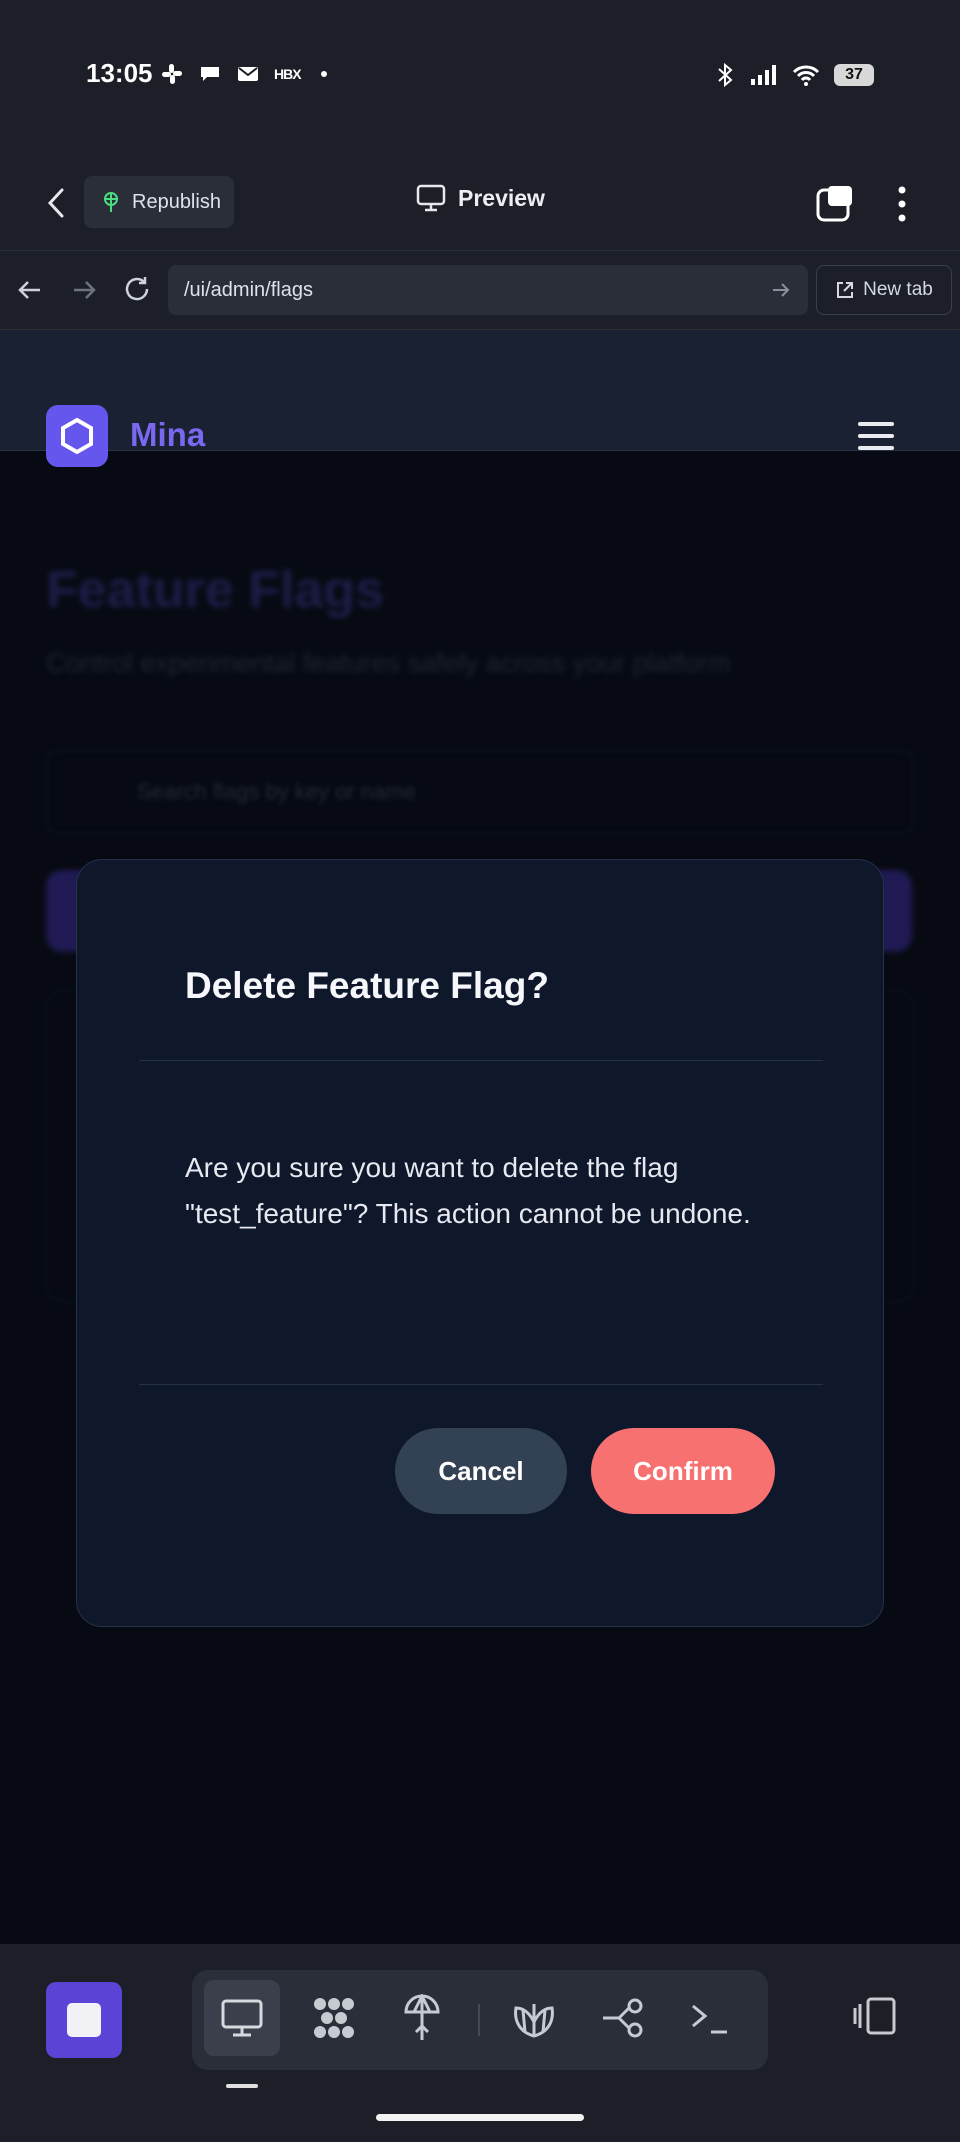 The image size is (960, 2142). I want to click on battery-level: 37, so click(854, 74).